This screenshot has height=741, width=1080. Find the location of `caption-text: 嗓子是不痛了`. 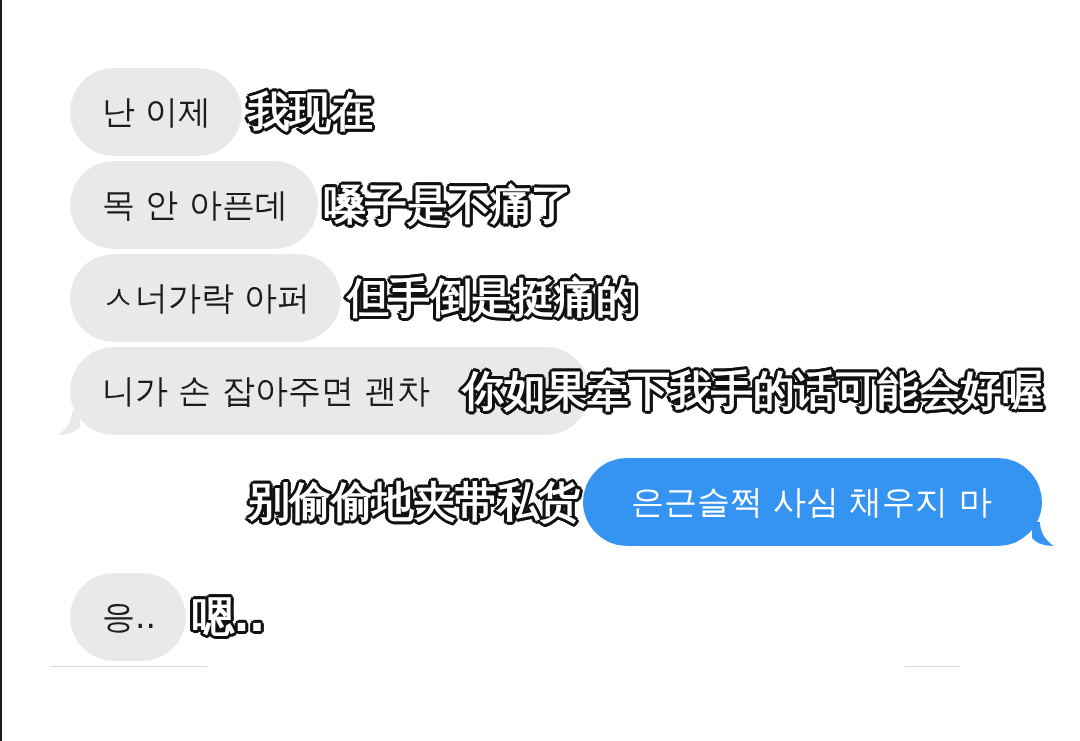

caption-text: 嗓子是不痛了 is located at coordinates (448, 205).